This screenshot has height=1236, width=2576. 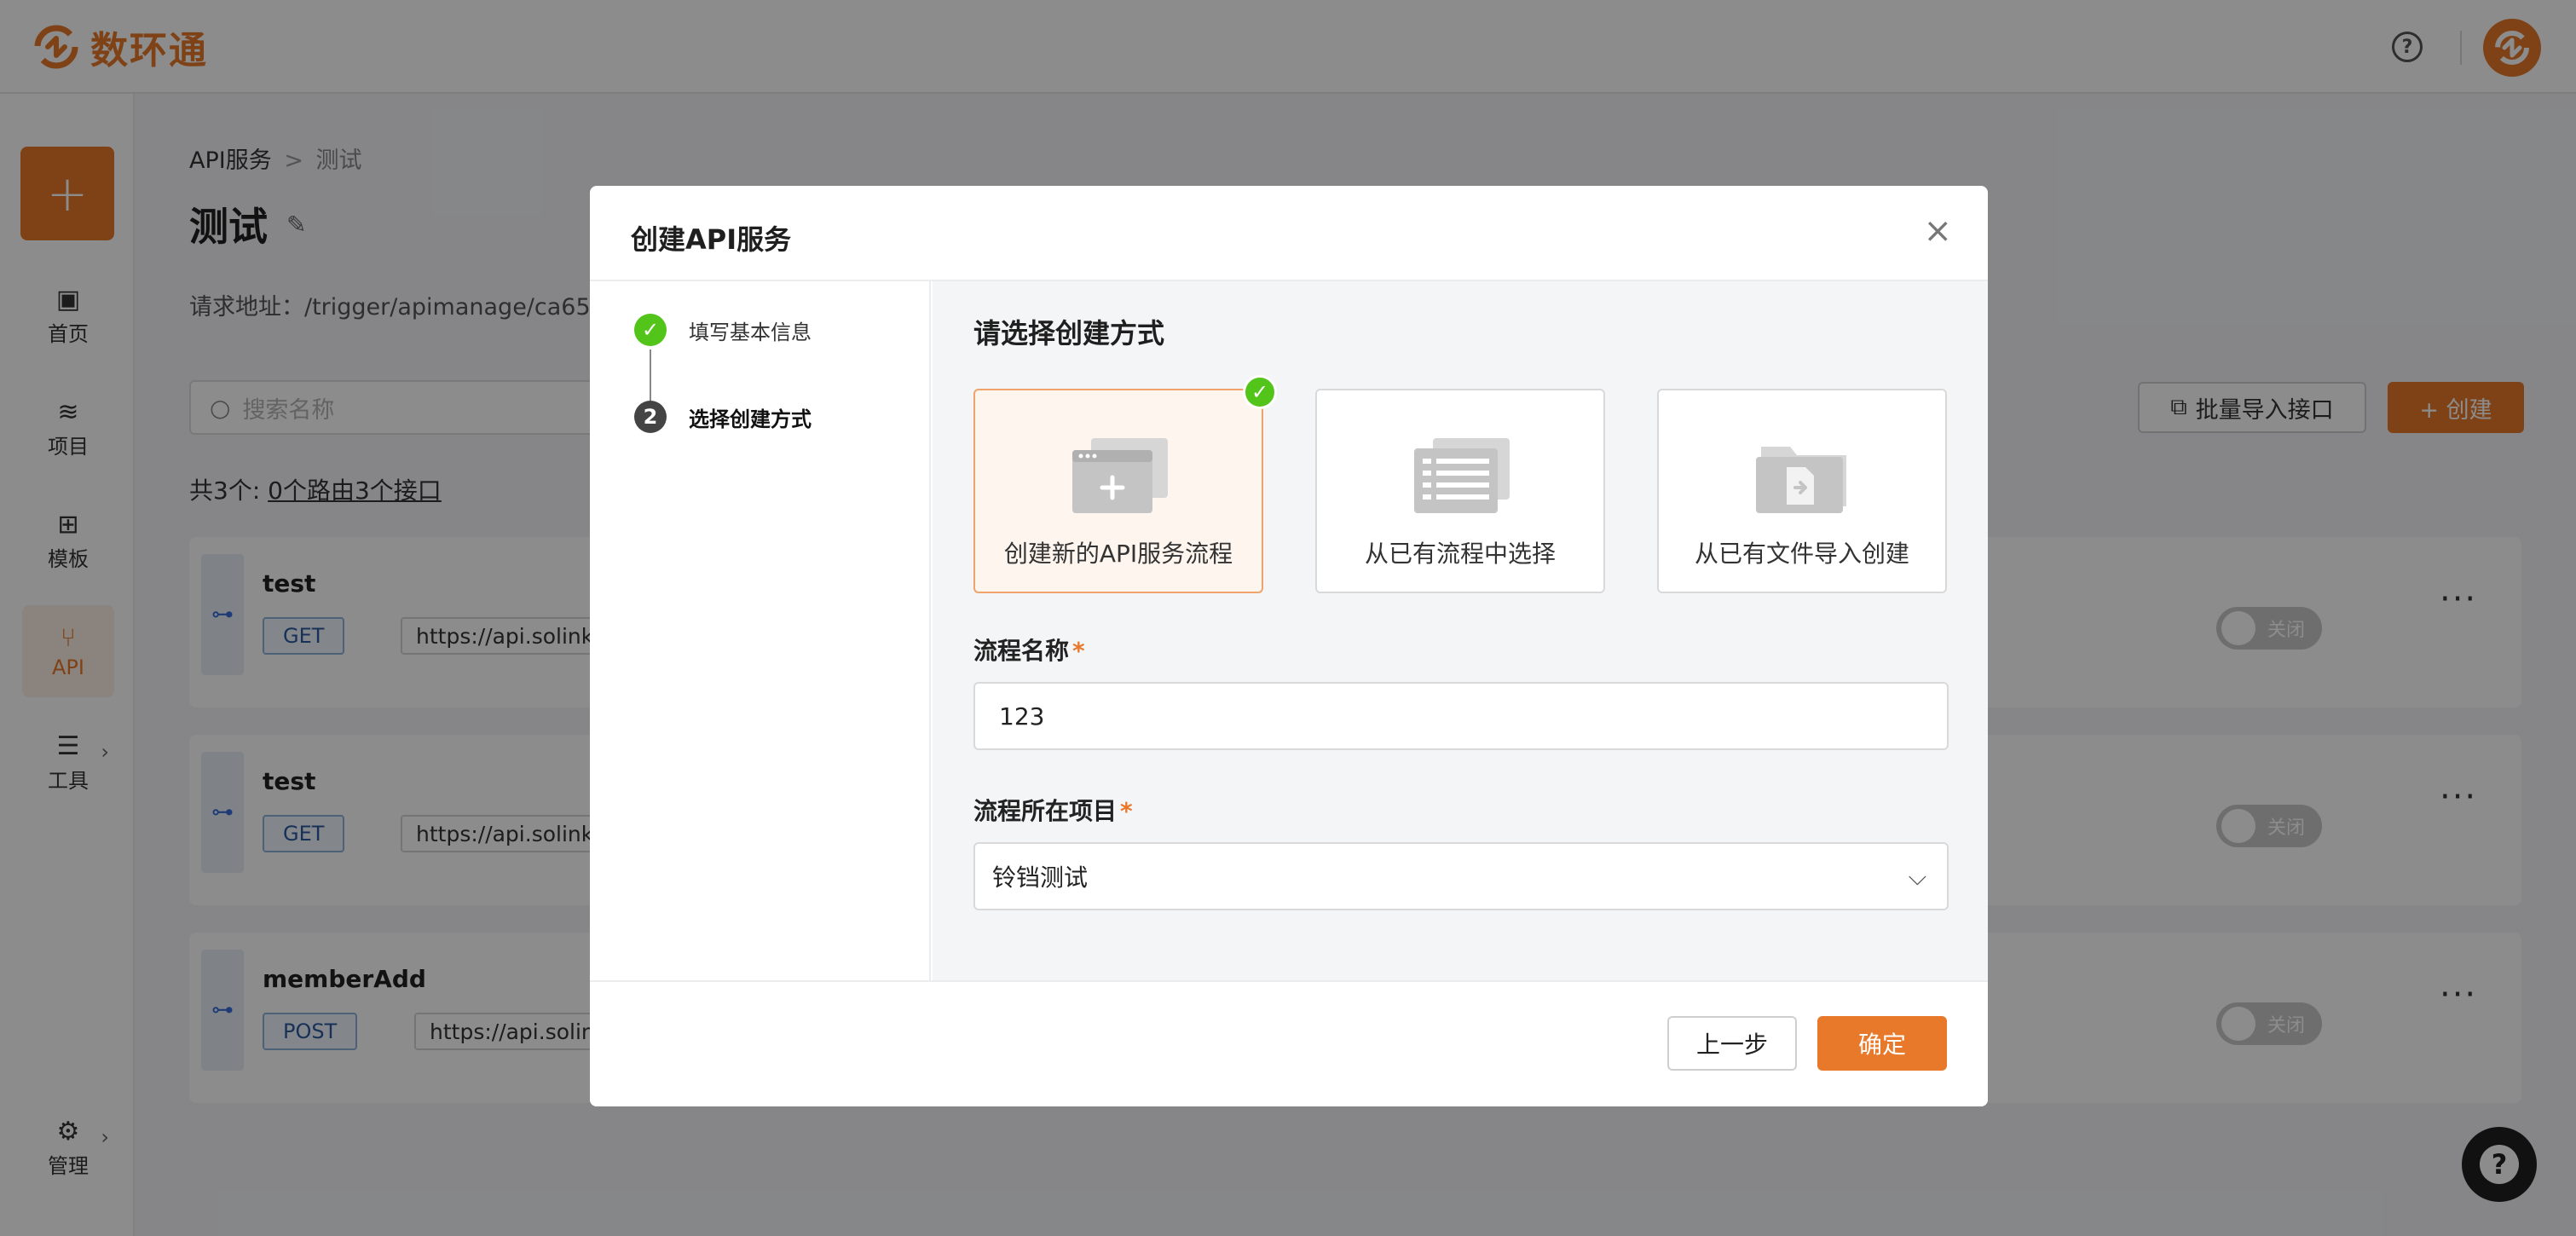 I want to click on folder-import-icon, so click(x=1801, y=480).